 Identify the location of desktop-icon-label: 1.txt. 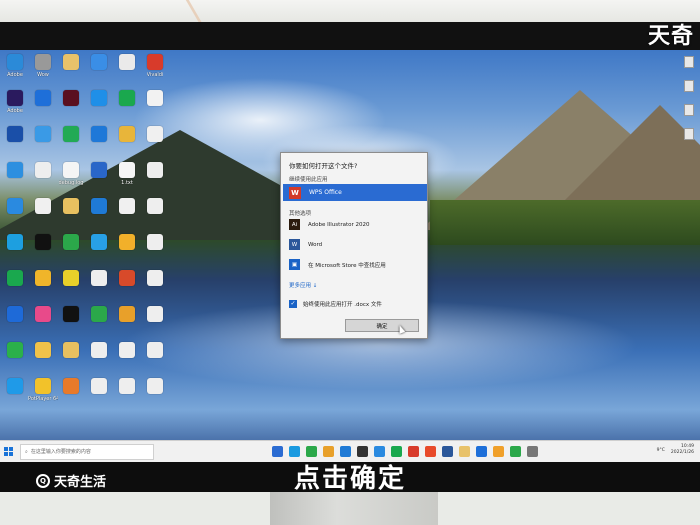
(127, 183).